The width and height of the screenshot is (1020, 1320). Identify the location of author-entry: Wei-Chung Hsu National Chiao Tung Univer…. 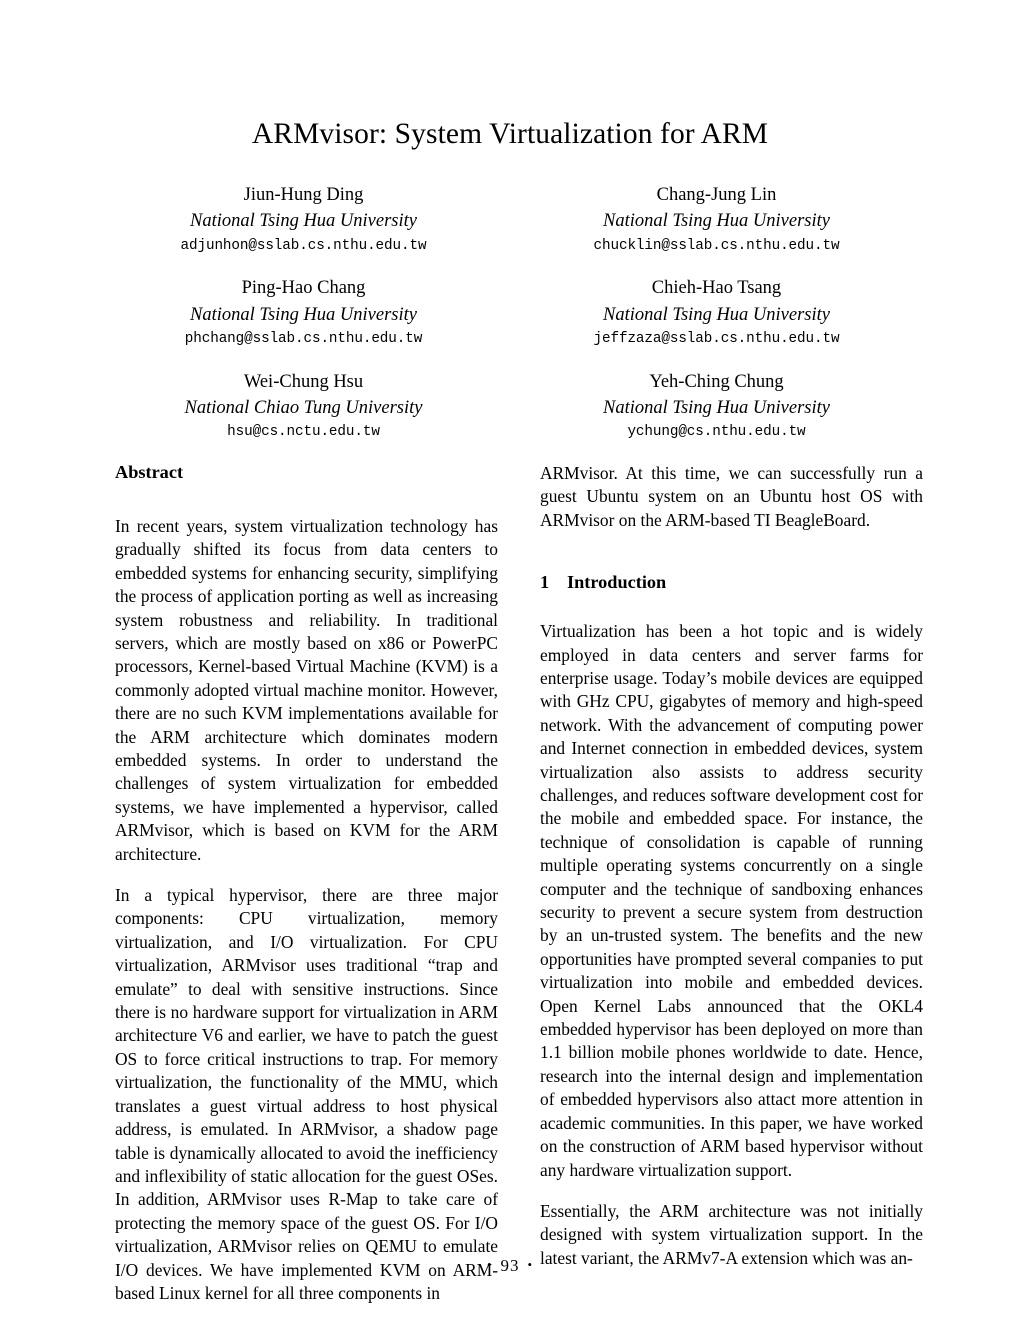
(312, 406).